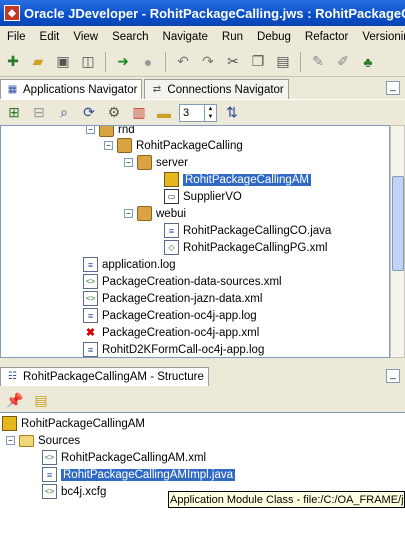 The image size is (405, 552). Describe the element at coordinates (343, 62) in the screenshot. I see `tool-icon: ✐` at that location.